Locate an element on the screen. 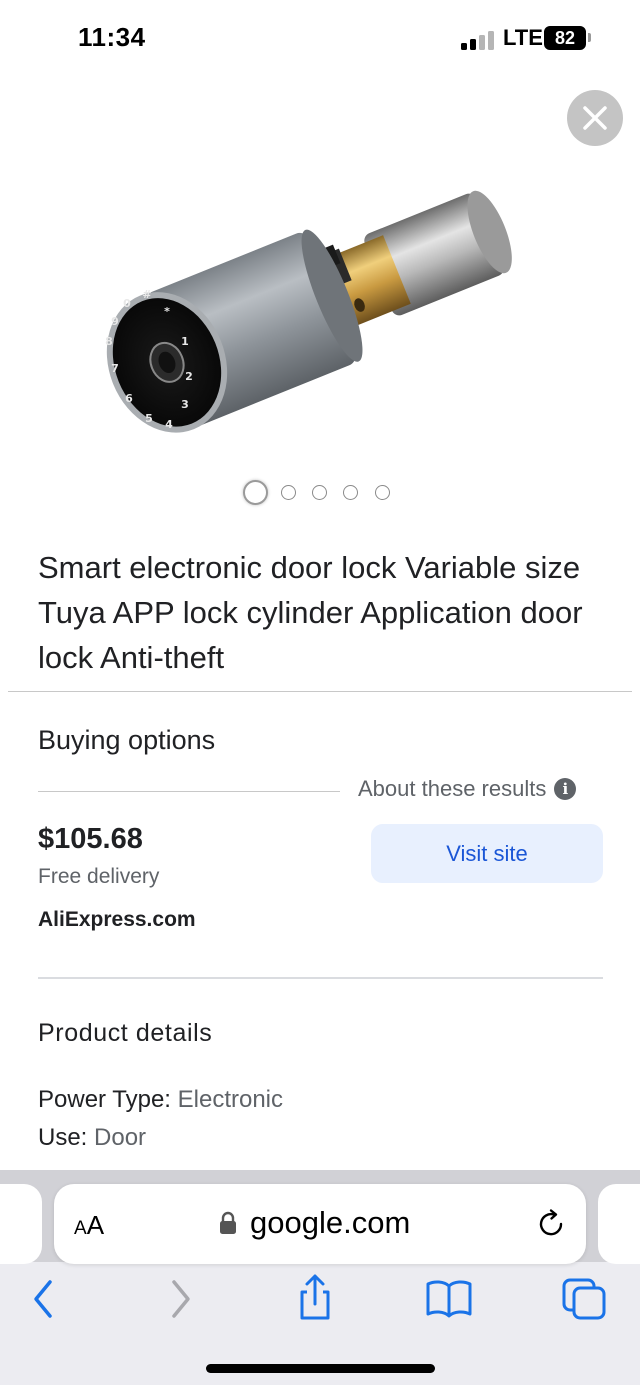  detail-value: Door is located at coordinates (120, 1137).